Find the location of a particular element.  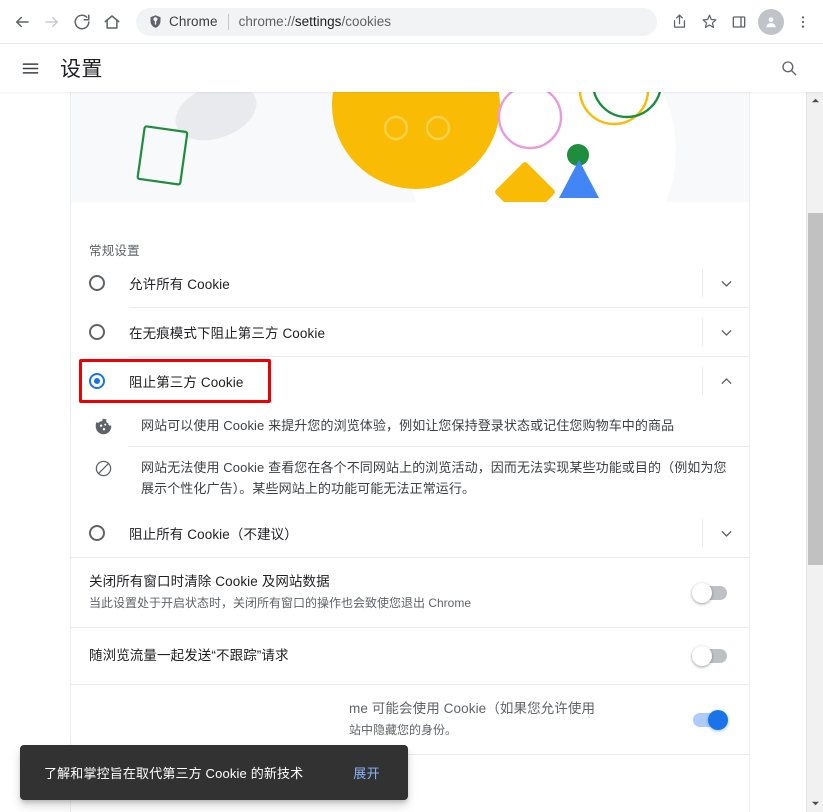

radio-row-block-third-party: 阻止第三方 Cookie is located at coordinates (410, 381).